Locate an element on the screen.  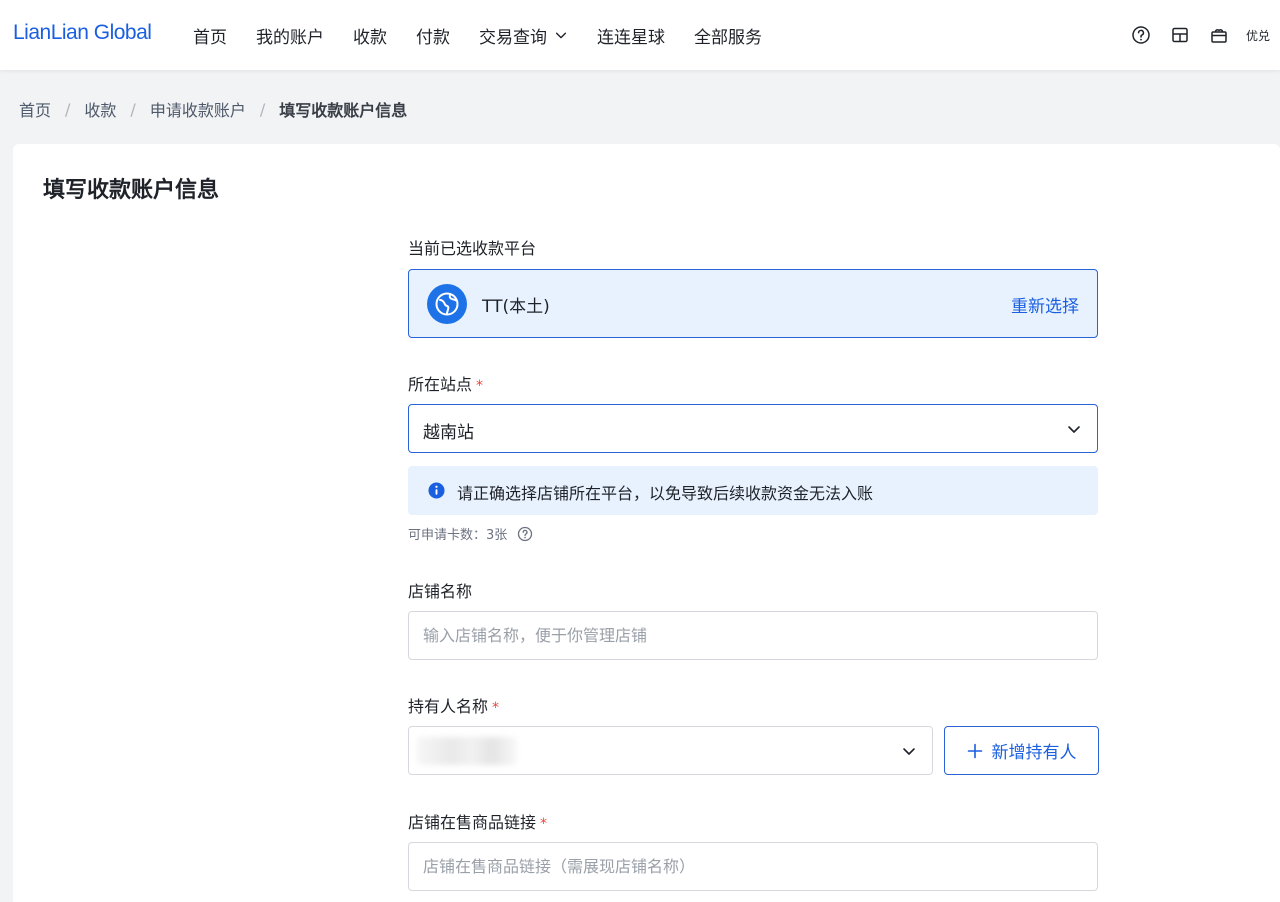
nav-item-my-account: 我的账户 is located at coordinates (290, 35).